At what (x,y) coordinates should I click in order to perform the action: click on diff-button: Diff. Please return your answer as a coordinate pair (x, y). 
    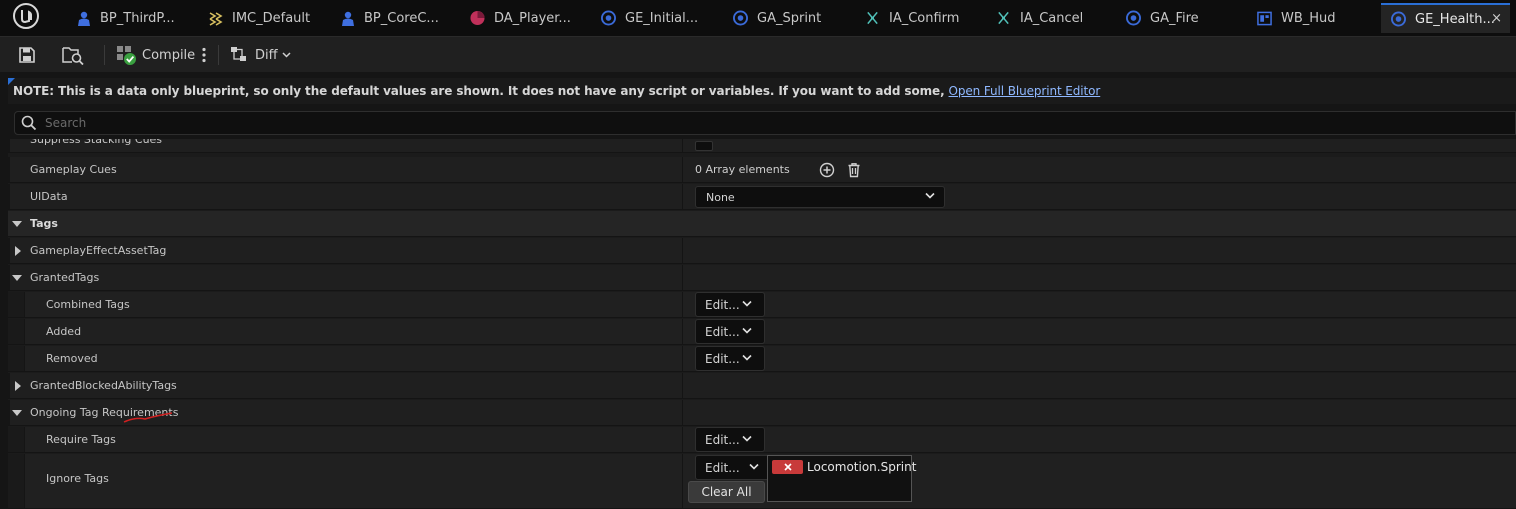
    Looking at the image, I should click on (260, 55).